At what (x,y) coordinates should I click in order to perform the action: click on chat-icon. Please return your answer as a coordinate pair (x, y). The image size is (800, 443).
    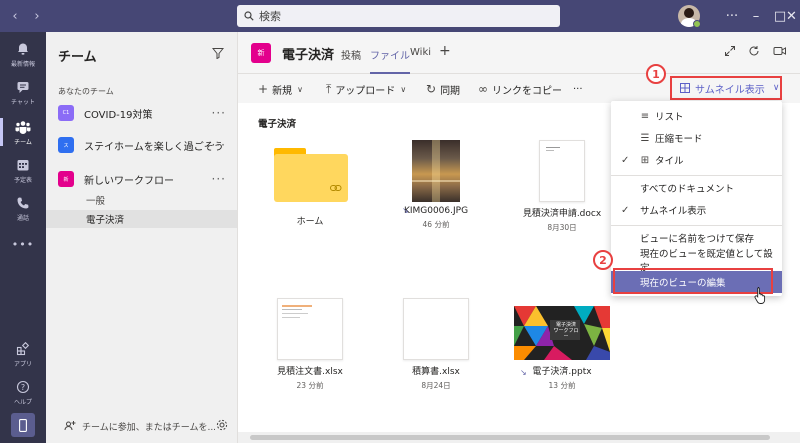
    Looking at the image, I should click on (23, 87).